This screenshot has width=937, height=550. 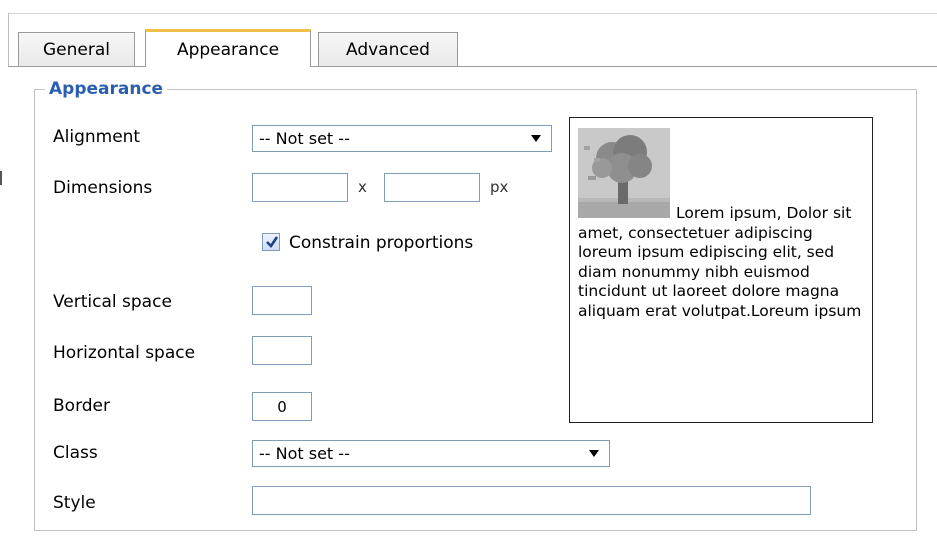 What do you see at coordinates (282, 350) in the screenshot?
I see `hspace-input` at bounding box center [282, 350].